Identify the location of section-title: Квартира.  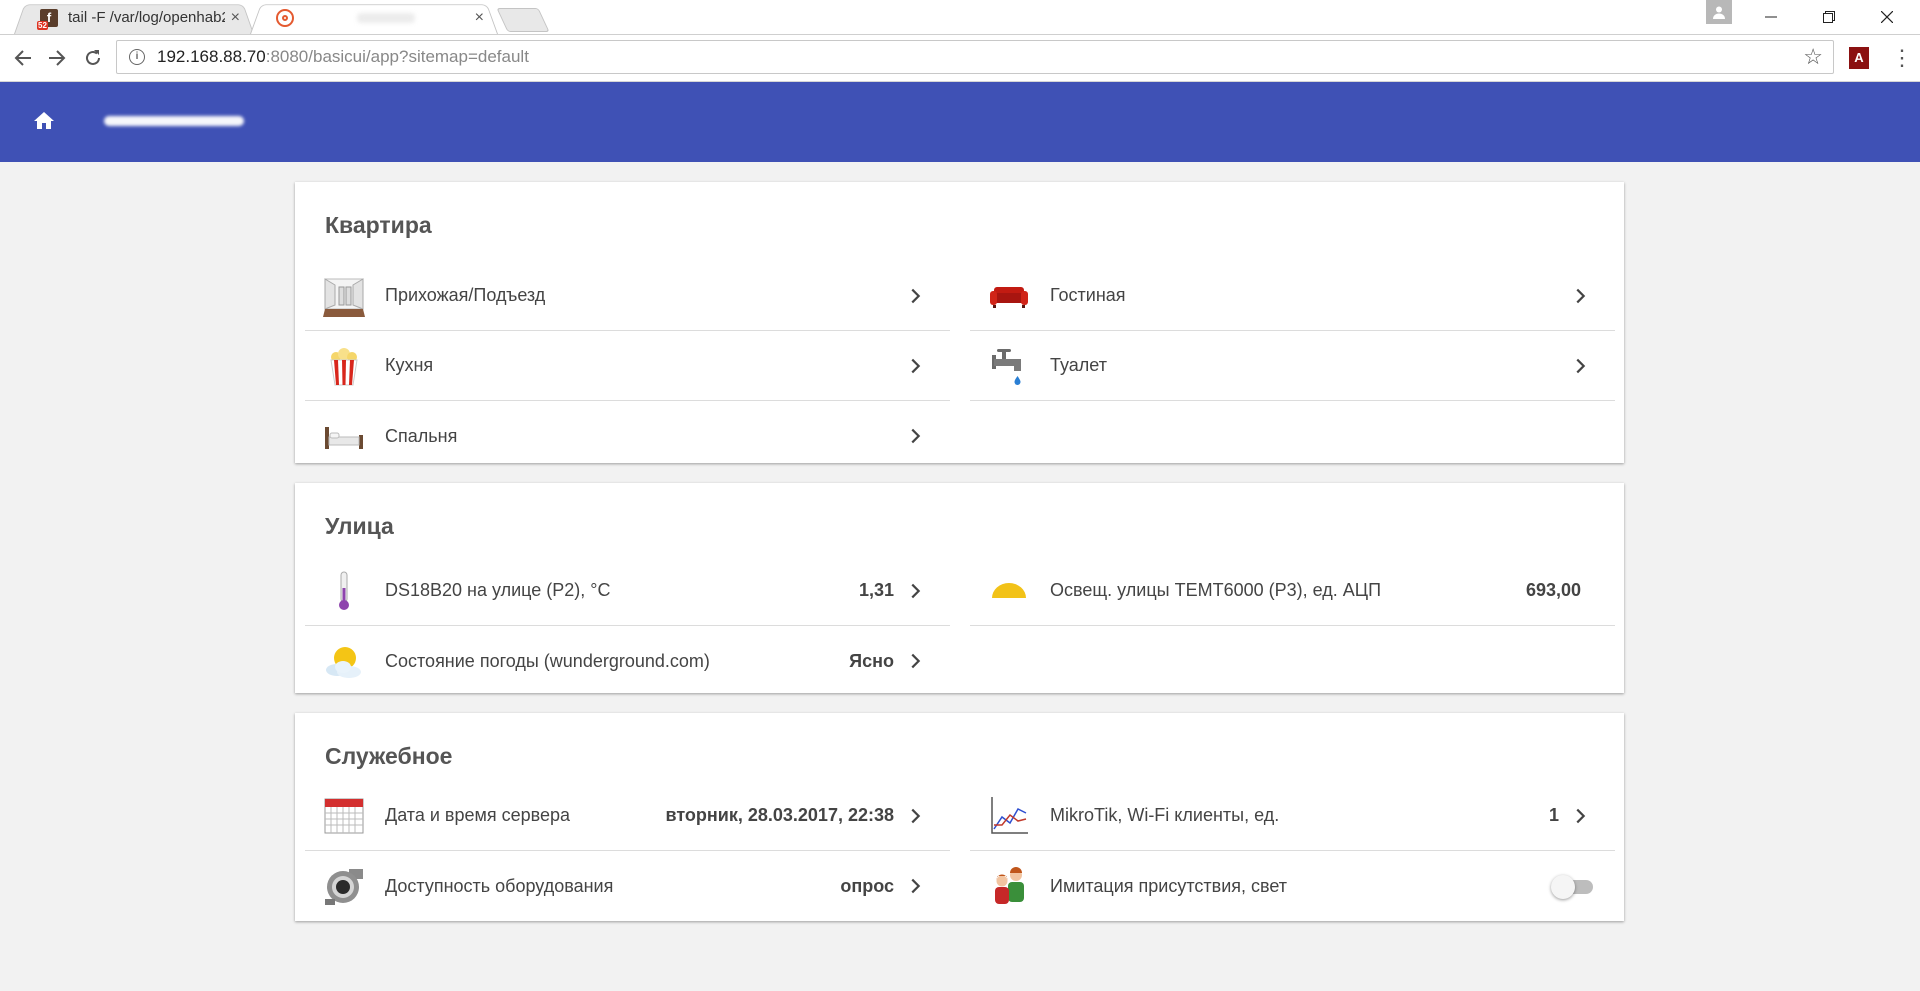
(378, 225).